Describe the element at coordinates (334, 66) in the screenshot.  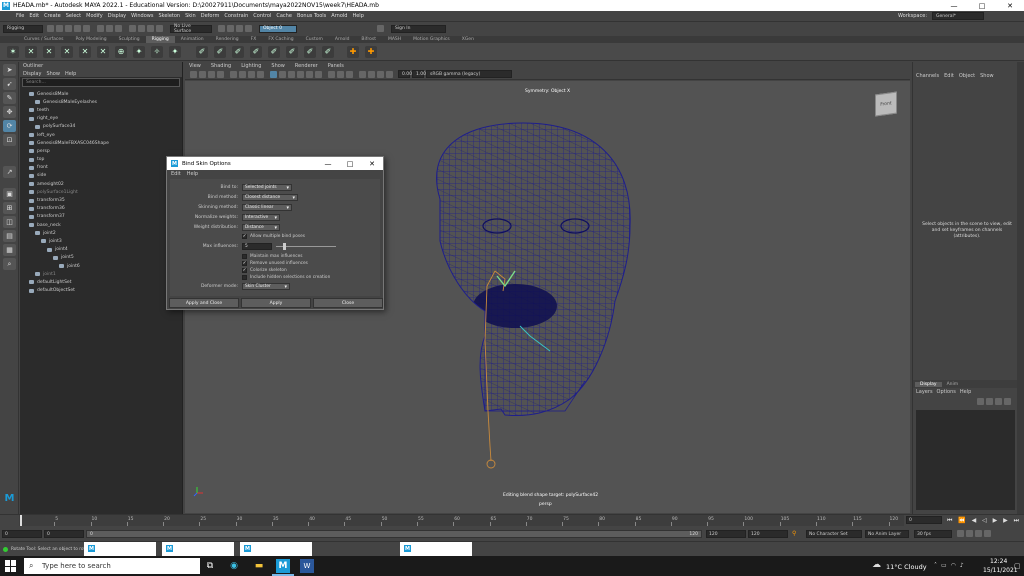
I see `viewport-menu-panels: Panels` at that location.